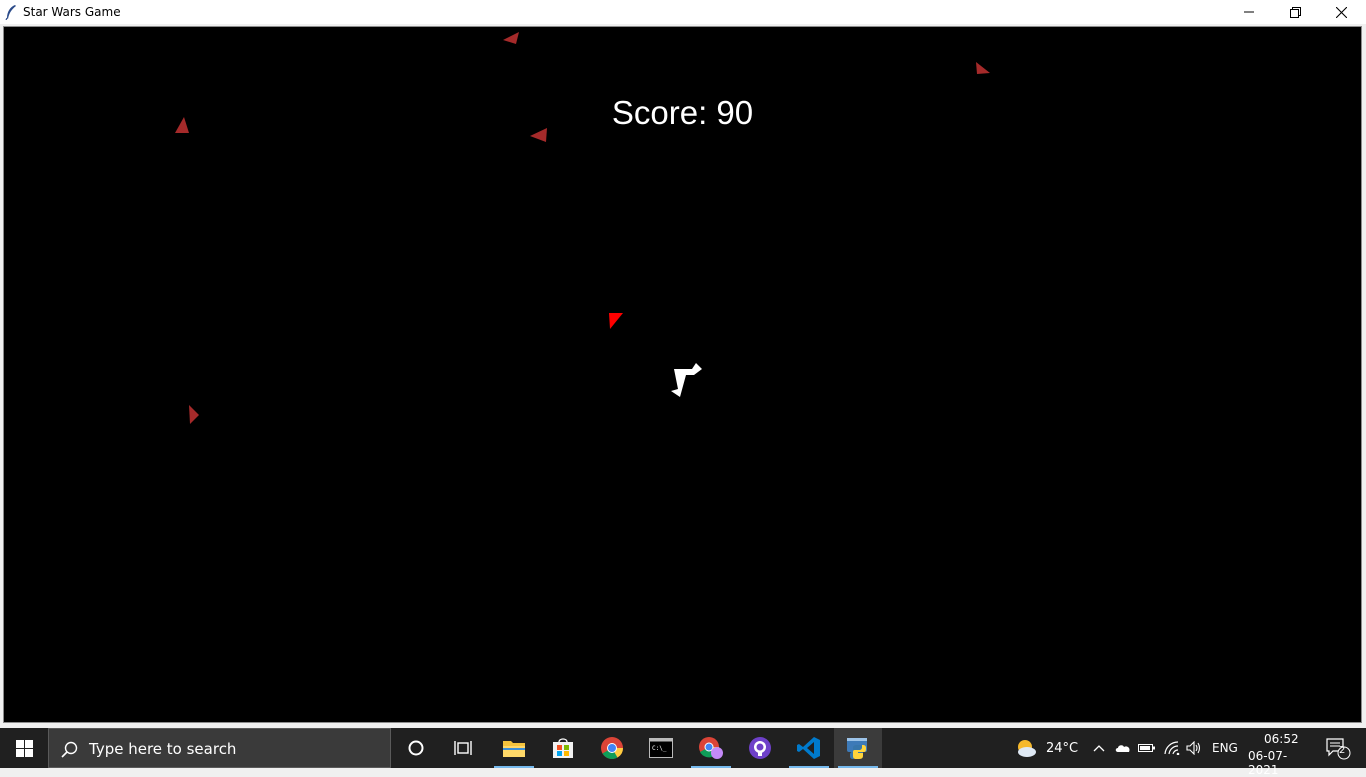 This screenshot has height=777, width=1366. I want to click on file-explorer-button, so click(514, 748).